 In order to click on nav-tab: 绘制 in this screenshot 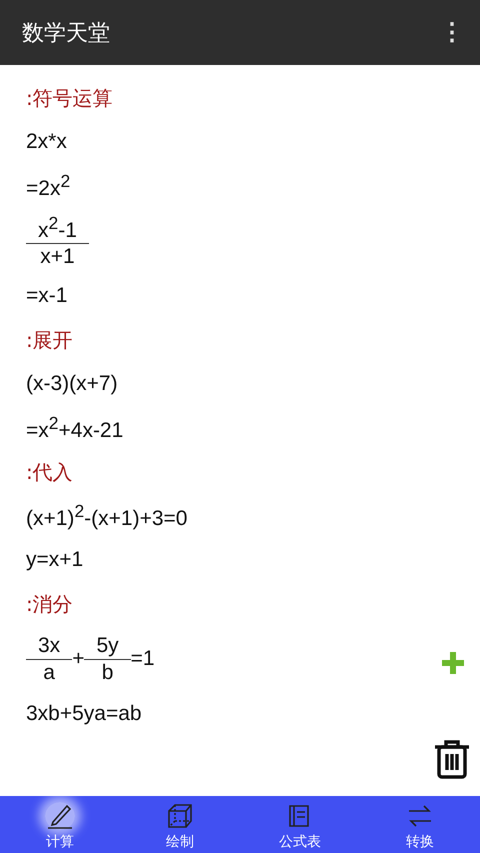, I will do `click(180, 824)`.